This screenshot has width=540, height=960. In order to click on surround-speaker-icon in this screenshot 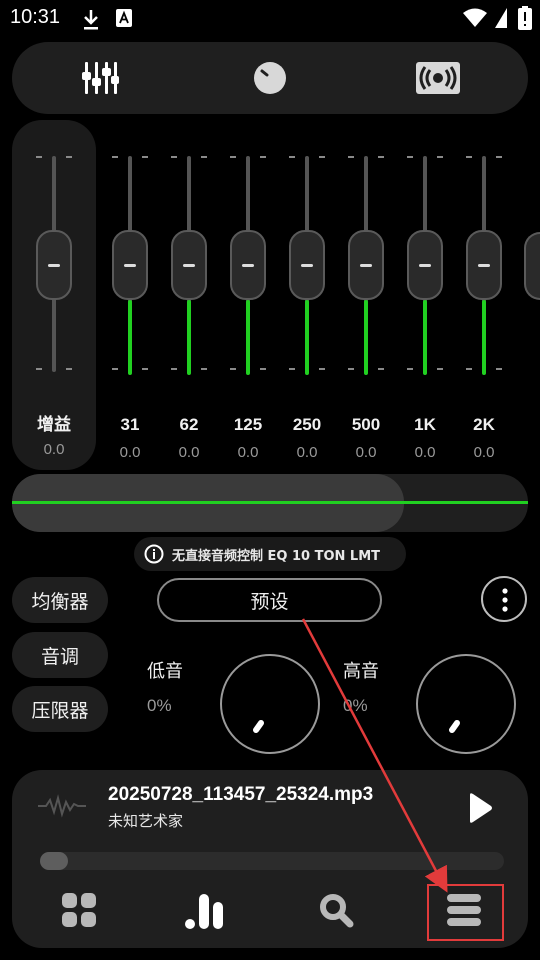, I will do `click(438, 78)`.